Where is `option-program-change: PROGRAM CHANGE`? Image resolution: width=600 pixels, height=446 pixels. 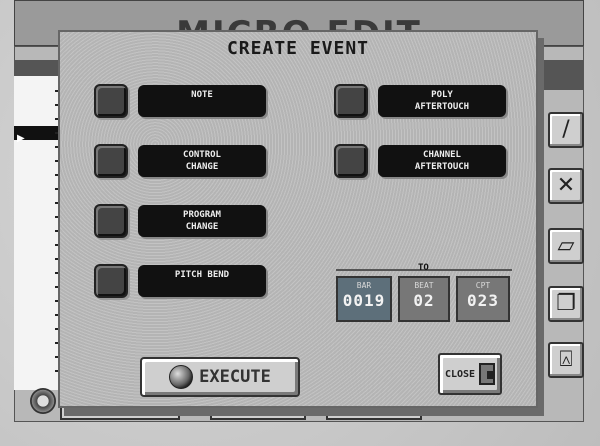 option-program-change: PROGRAM CHANGE is located at coordinates (180, 221).